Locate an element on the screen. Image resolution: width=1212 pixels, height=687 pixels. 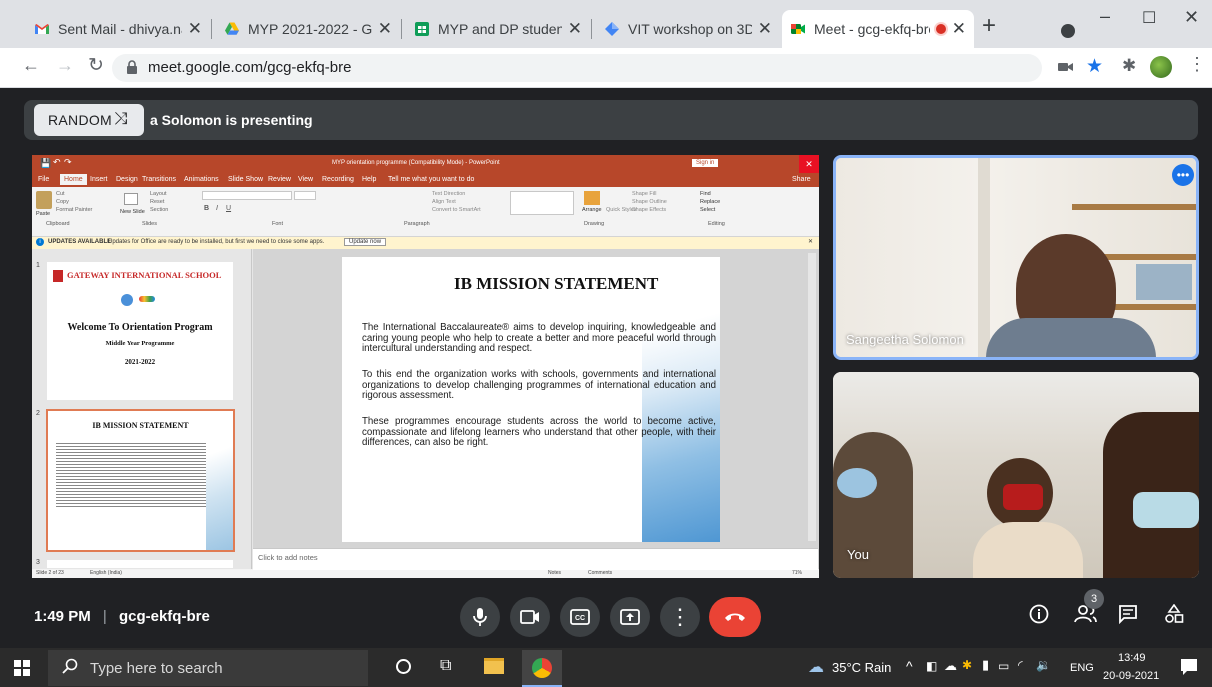
camera-indicator-icon is located at coordinates (1066, 69).